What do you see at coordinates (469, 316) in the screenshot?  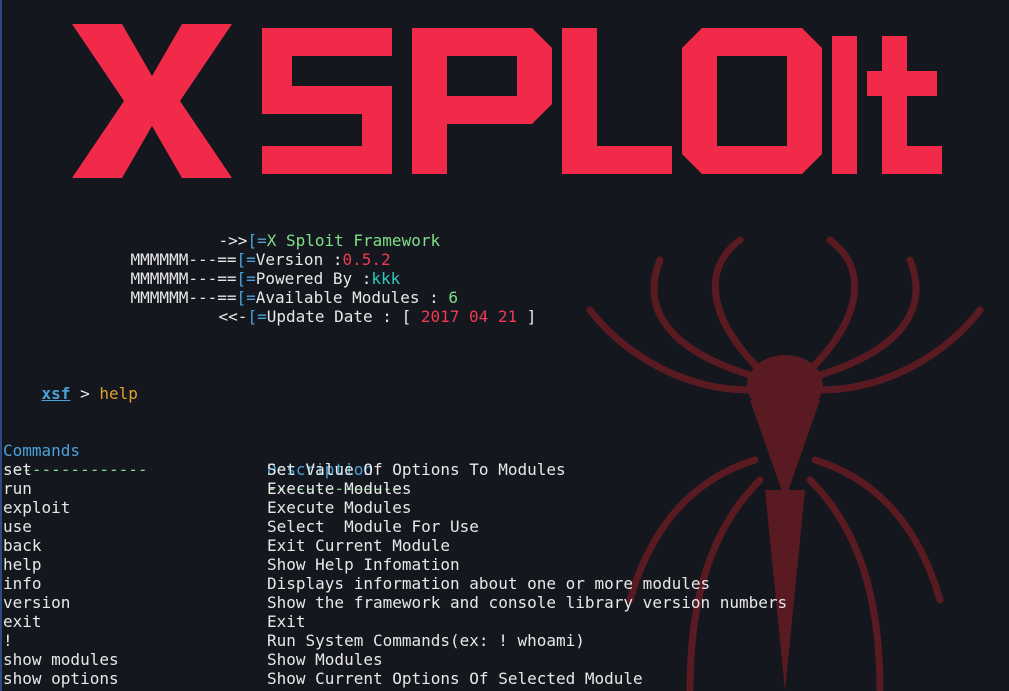 I see `update-value: 2017 04 21` at bounding box center [469, 316].